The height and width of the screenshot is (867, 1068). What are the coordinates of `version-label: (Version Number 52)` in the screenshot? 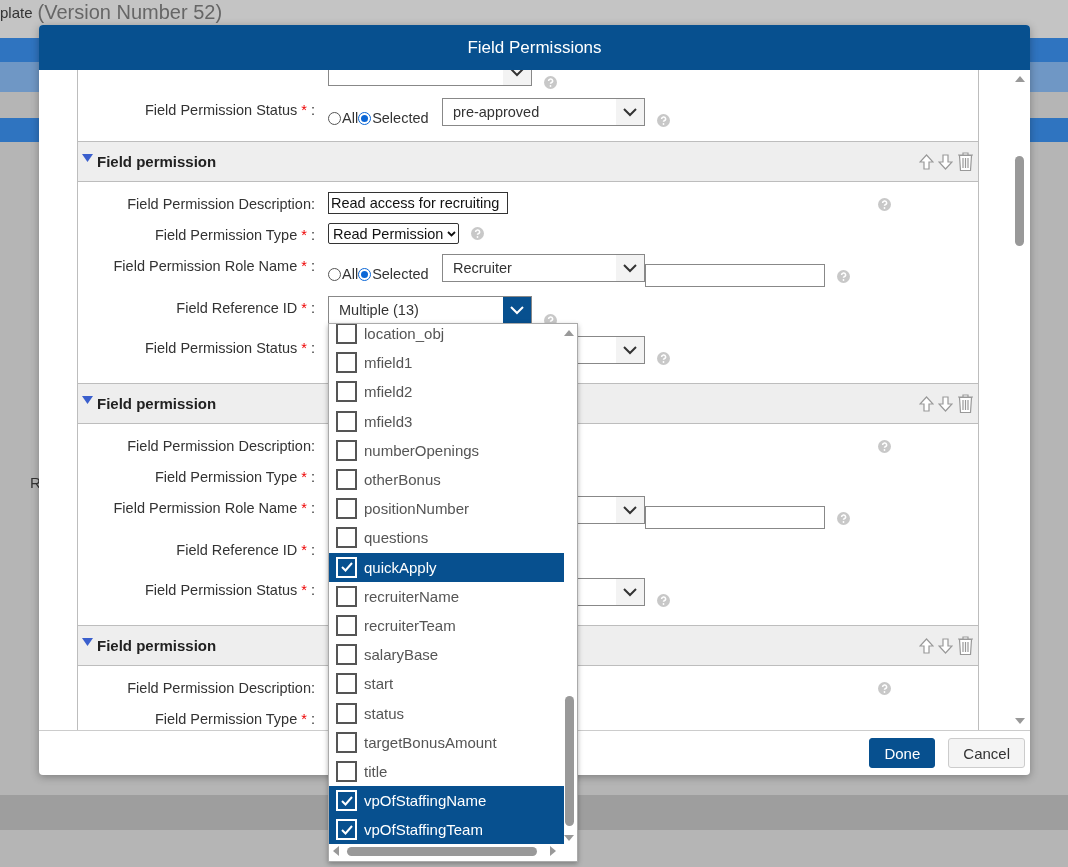 It's located at (130, 12).